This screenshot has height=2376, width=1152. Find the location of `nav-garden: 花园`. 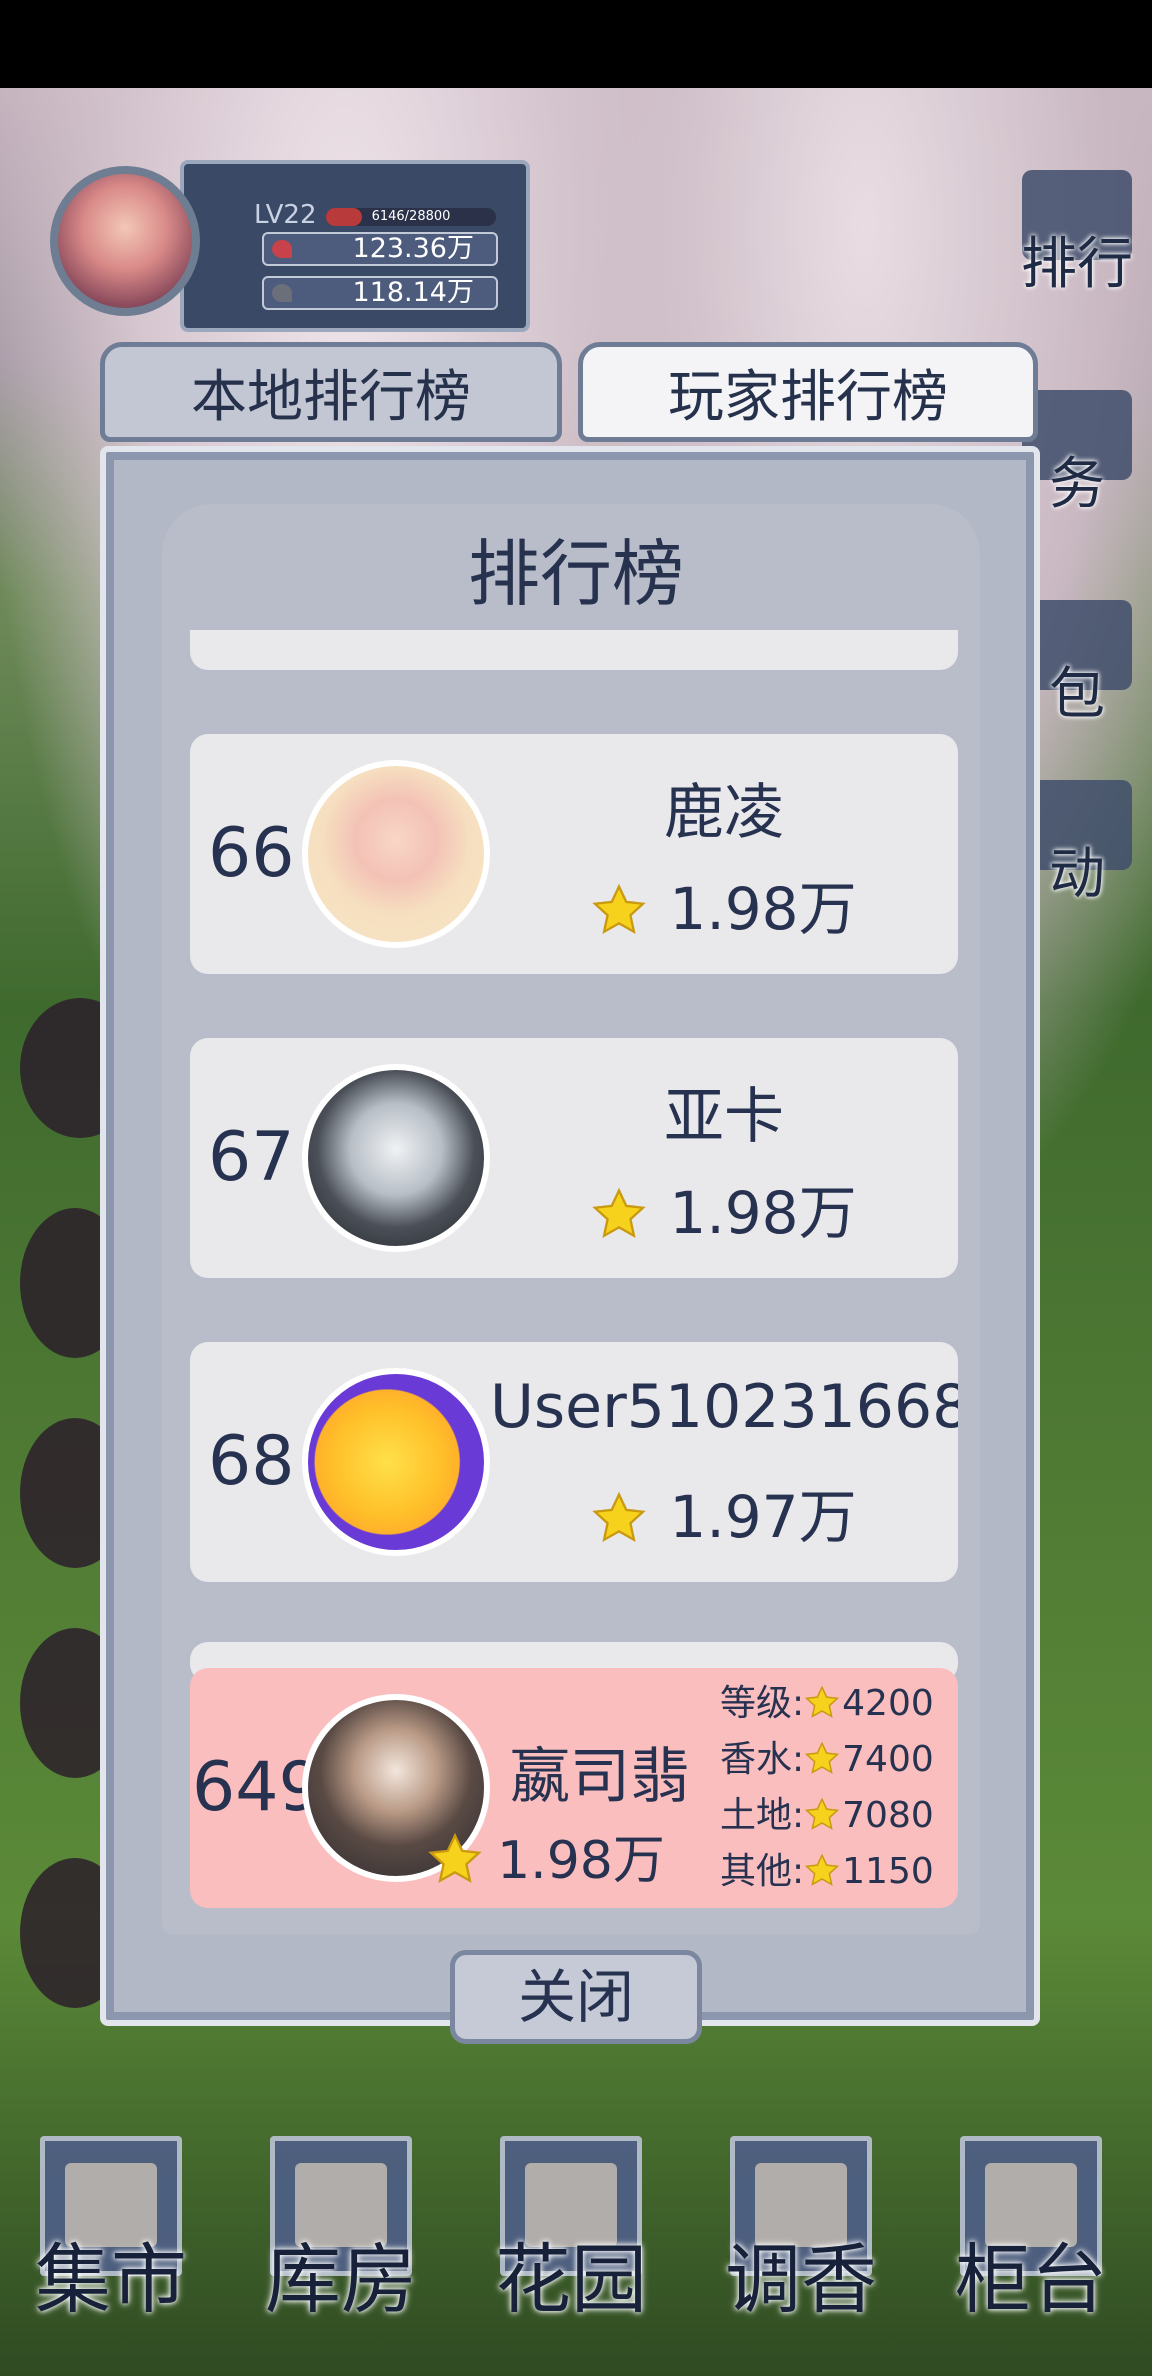

nav-garden: 花园 is located at coordinates (571, 2222).